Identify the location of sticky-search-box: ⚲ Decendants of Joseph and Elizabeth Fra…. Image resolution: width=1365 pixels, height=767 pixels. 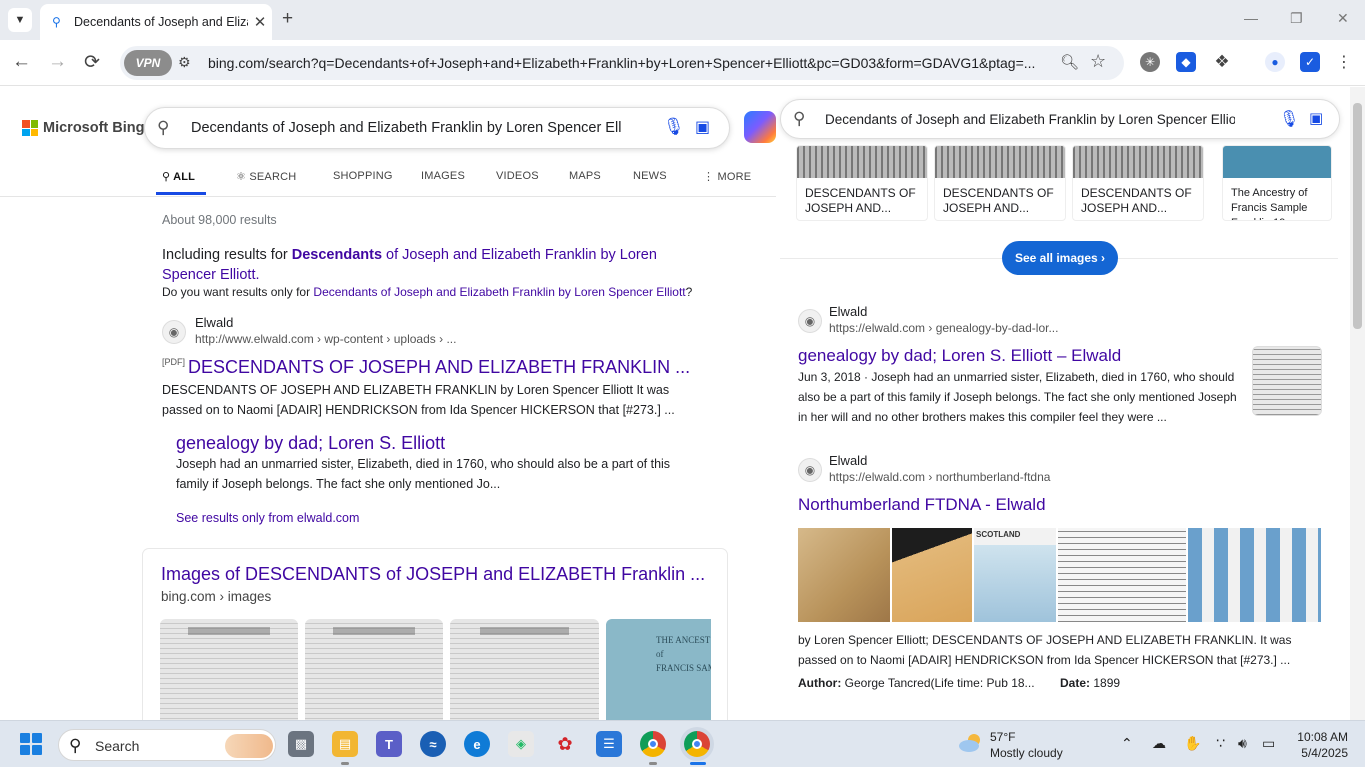
(1060, 119).